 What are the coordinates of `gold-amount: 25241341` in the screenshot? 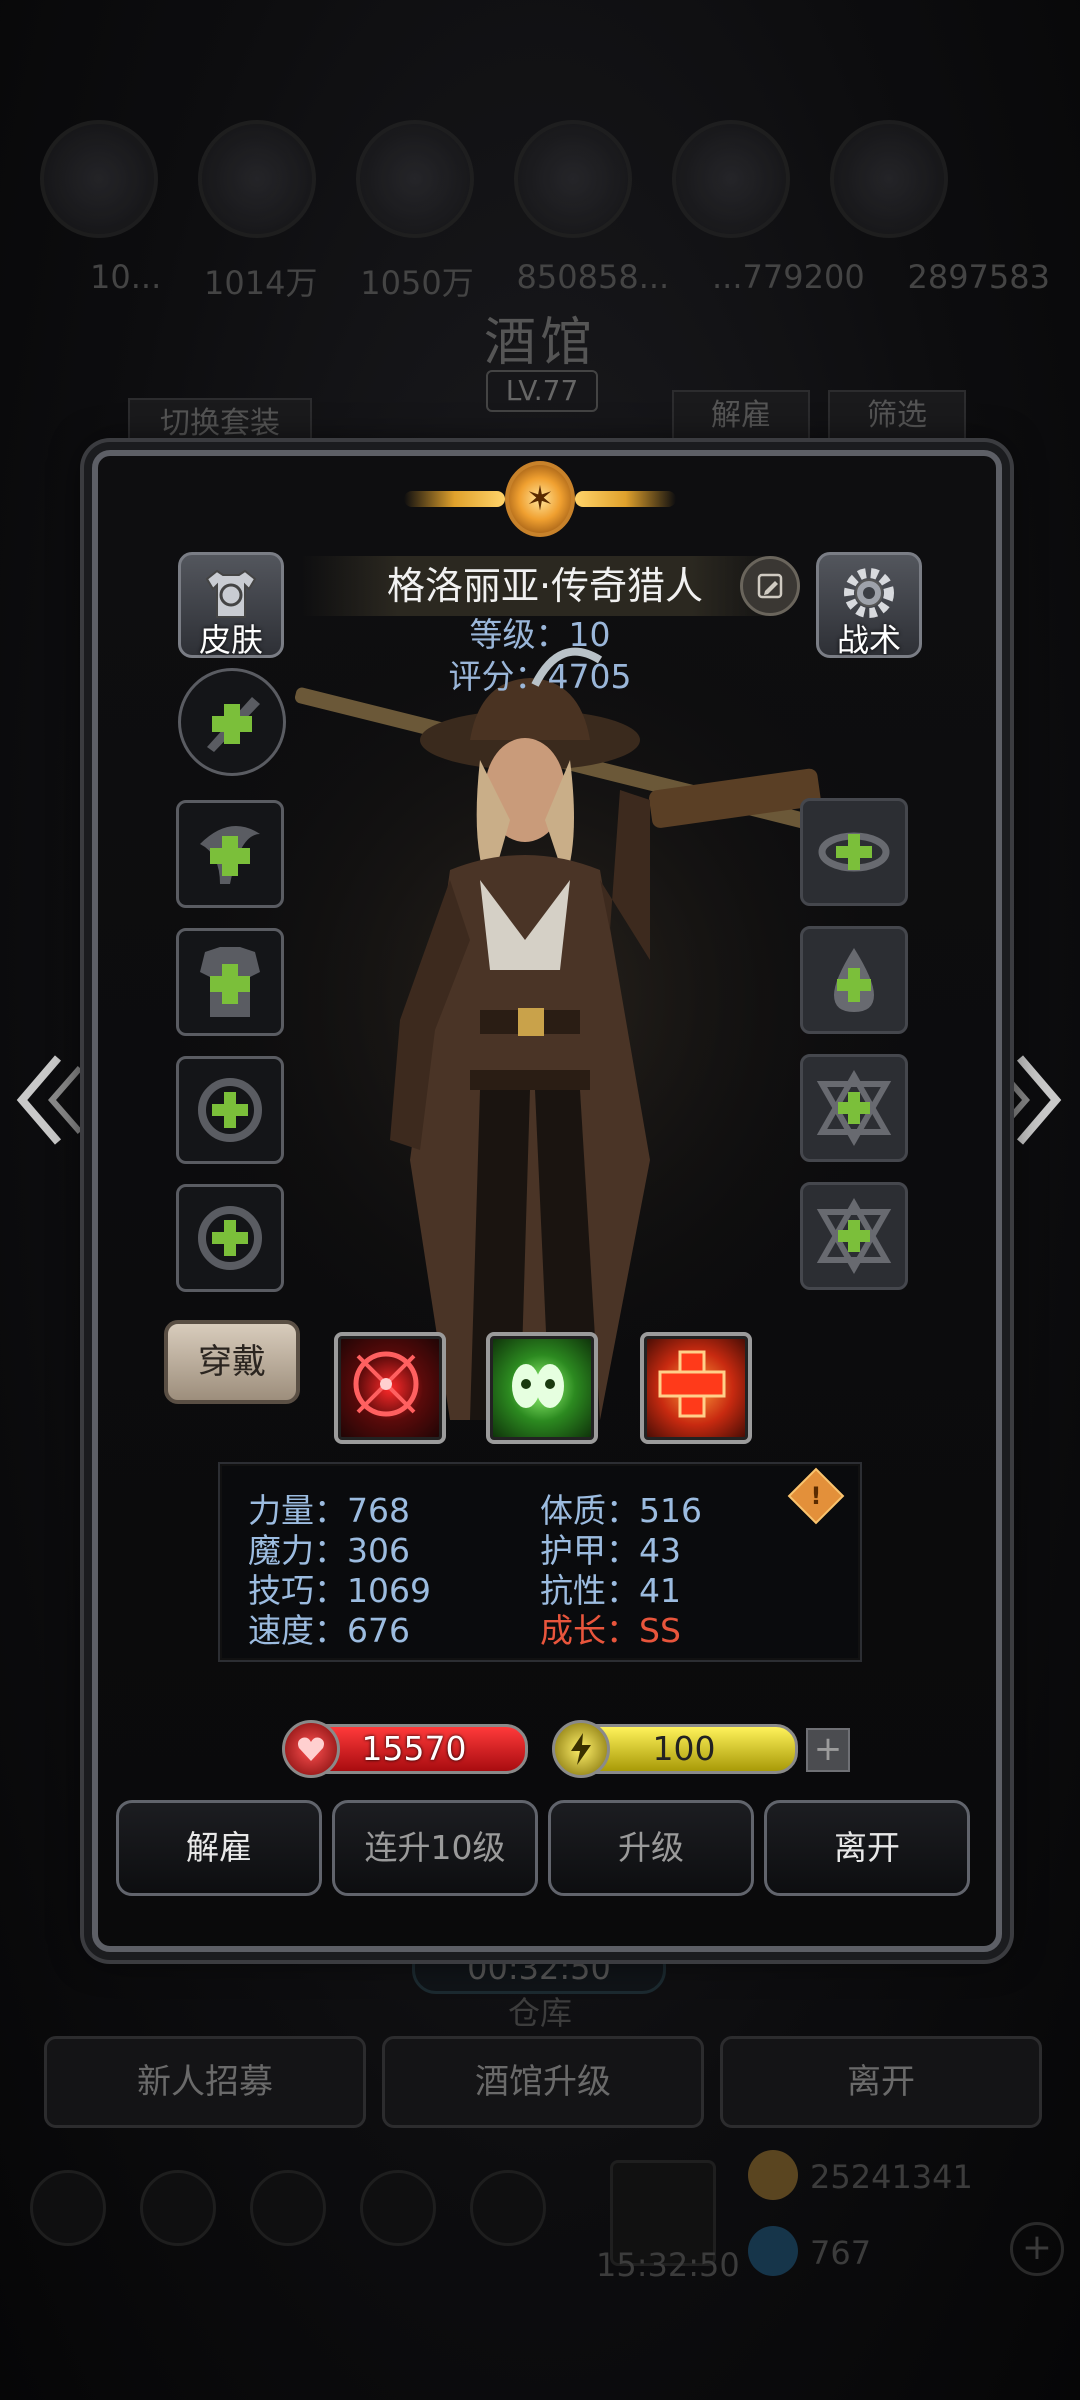 It's located at (891, 2177).